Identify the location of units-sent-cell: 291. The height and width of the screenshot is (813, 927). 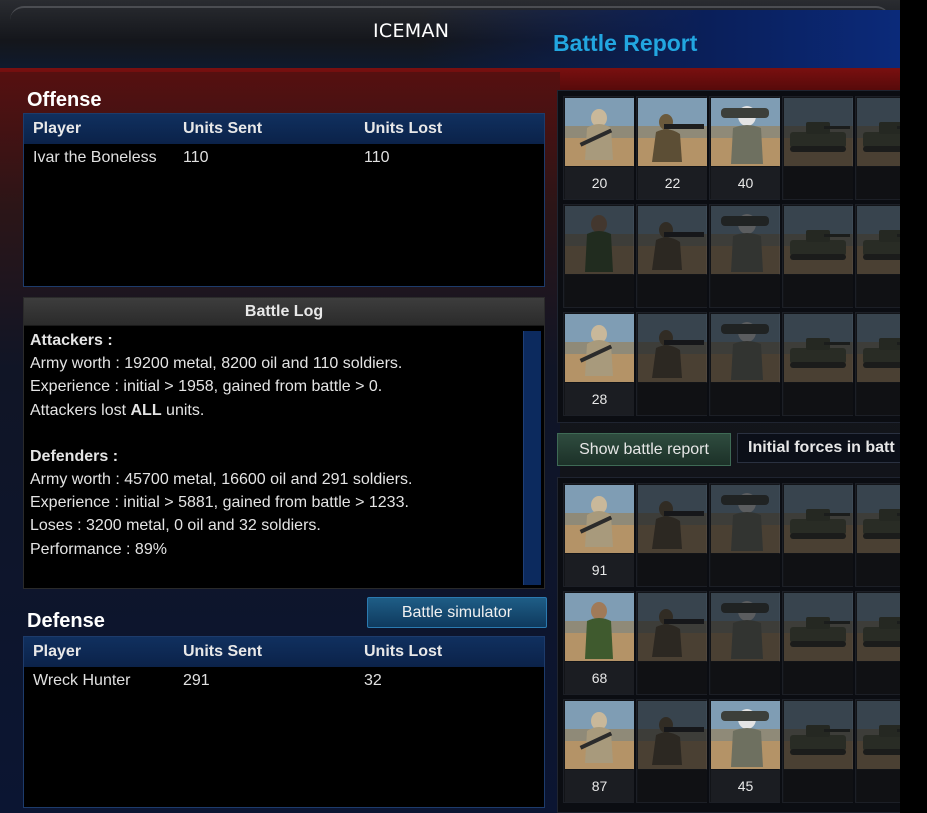
(196, 680).